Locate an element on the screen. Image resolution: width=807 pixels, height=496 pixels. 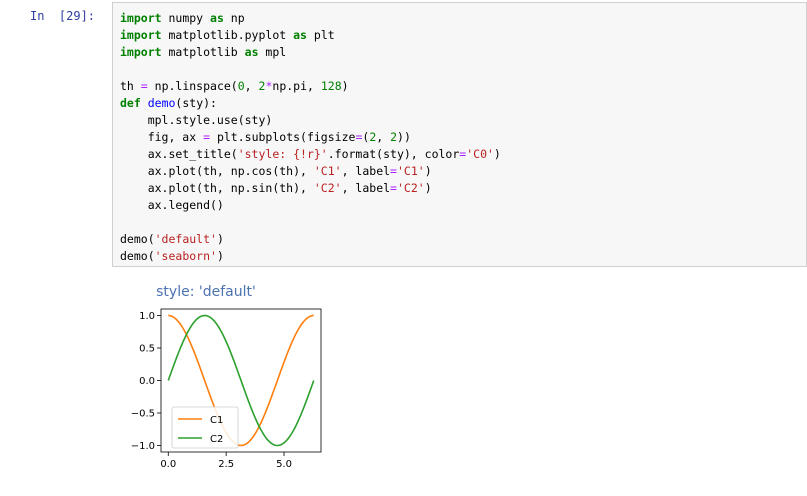
code-token: ax.plot(th, np.sin(th), is located at coordinates (217, 188).